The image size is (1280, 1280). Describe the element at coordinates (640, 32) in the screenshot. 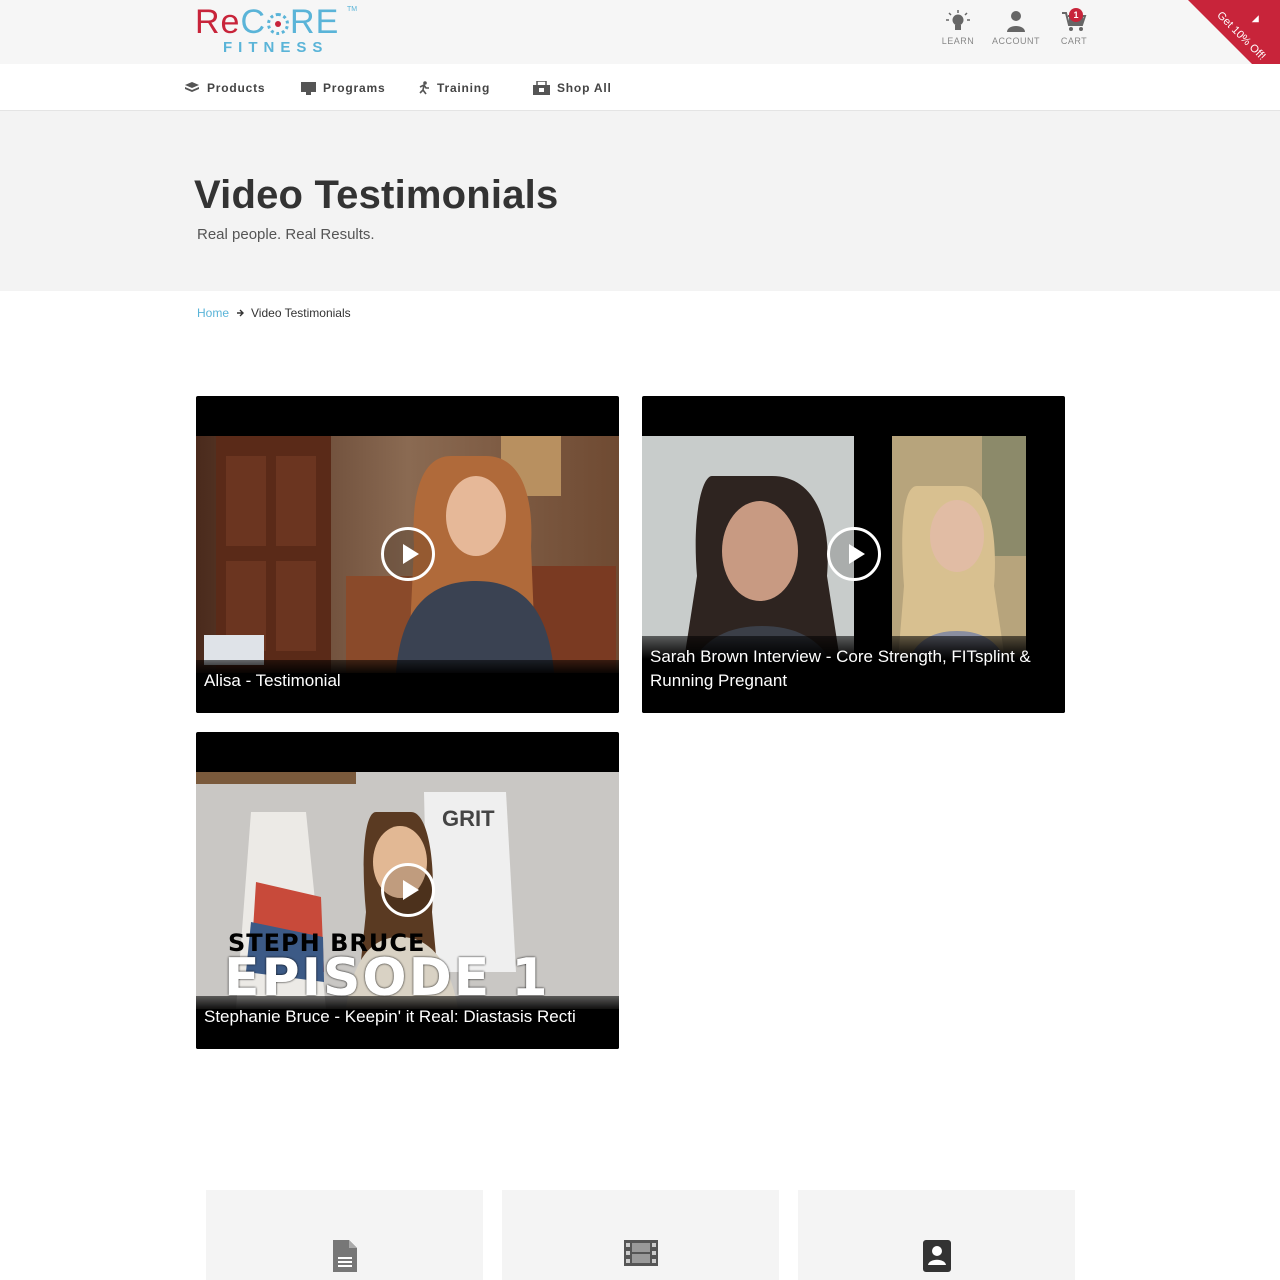

I see `top-header: ReC RE TM FITNESS LEARN ACCOUNT 1 CART` at that location.